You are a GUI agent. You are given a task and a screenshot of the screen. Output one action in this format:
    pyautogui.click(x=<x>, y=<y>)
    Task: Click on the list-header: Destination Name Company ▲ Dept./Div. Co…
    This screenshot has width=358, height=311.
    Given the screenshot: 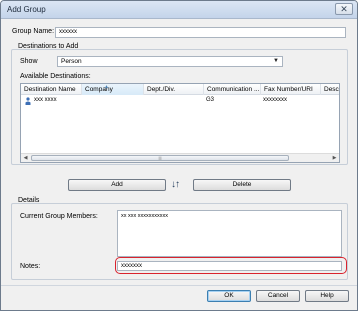 What is the action you would take?
    pyautogui.click(x=180, y=89)
    